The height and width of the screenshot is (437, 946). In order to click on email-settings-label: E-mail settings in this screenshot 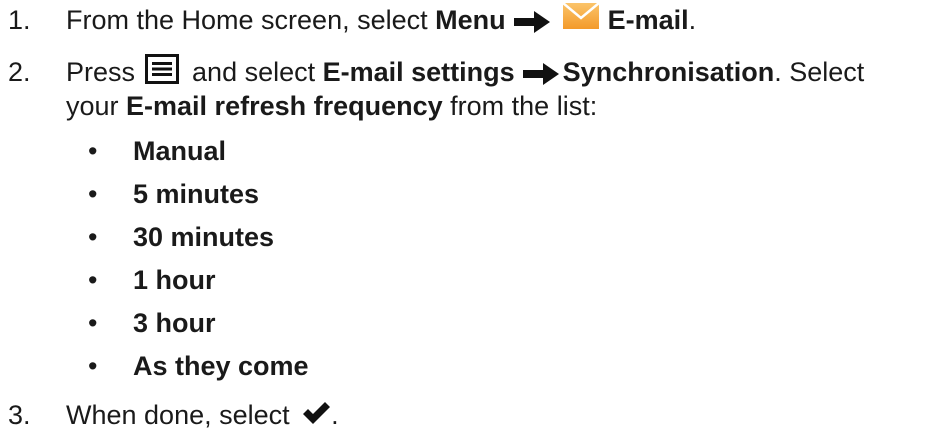, I will do `click(418, 72)`.